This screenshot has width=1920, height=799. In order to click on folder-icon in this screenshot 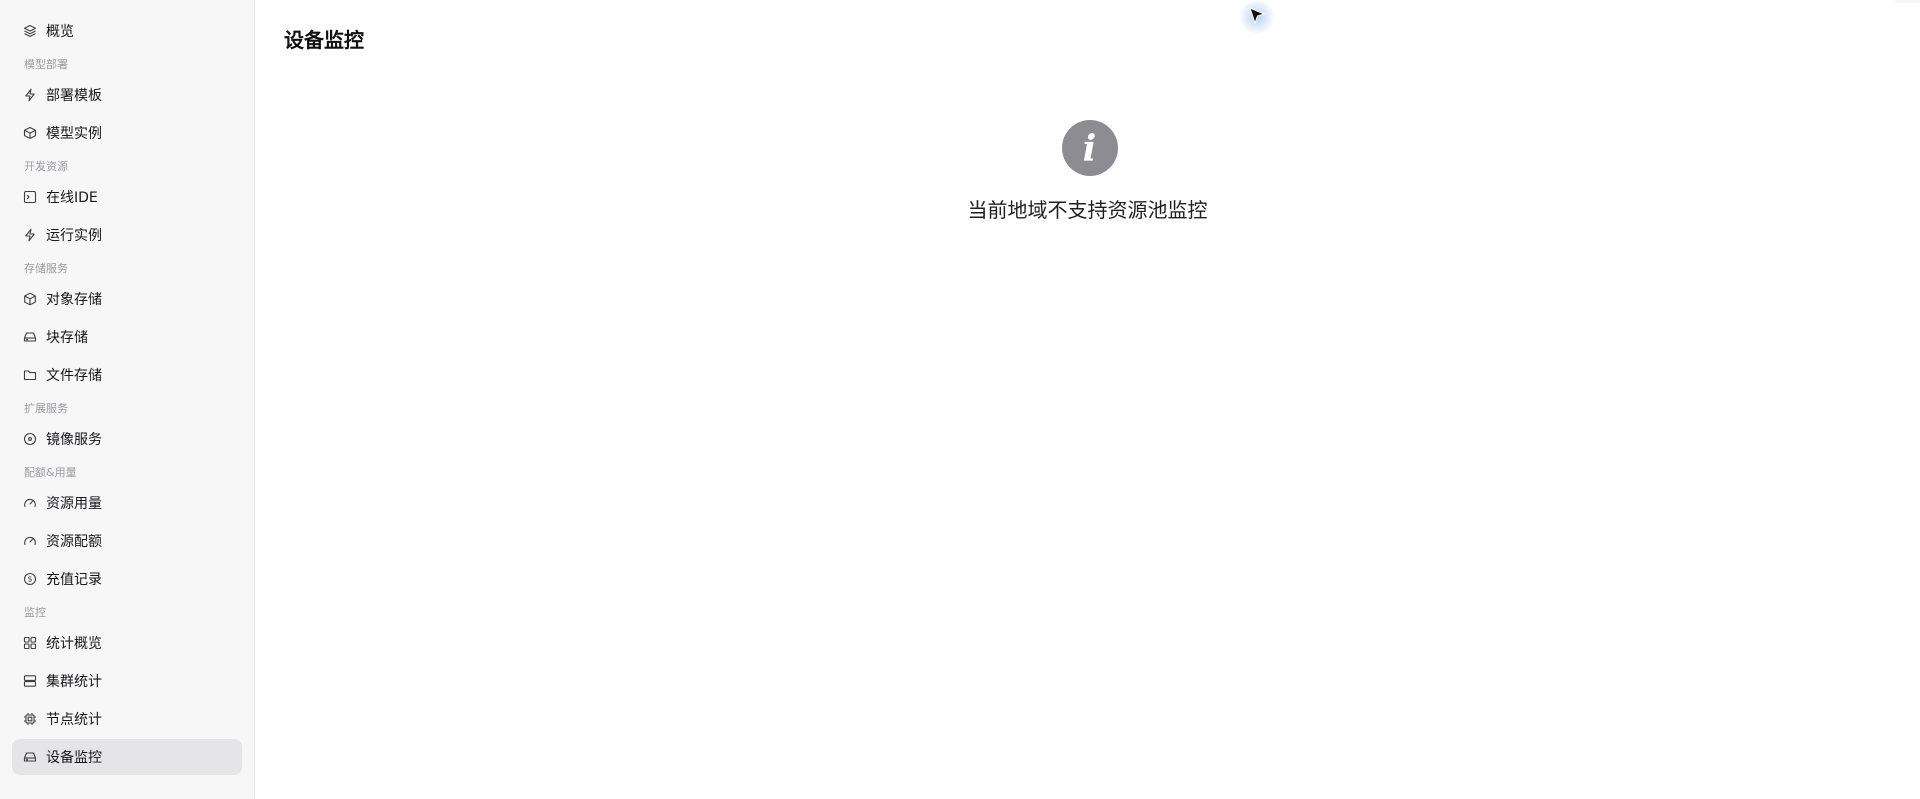, I will do `click(30, 375)`.